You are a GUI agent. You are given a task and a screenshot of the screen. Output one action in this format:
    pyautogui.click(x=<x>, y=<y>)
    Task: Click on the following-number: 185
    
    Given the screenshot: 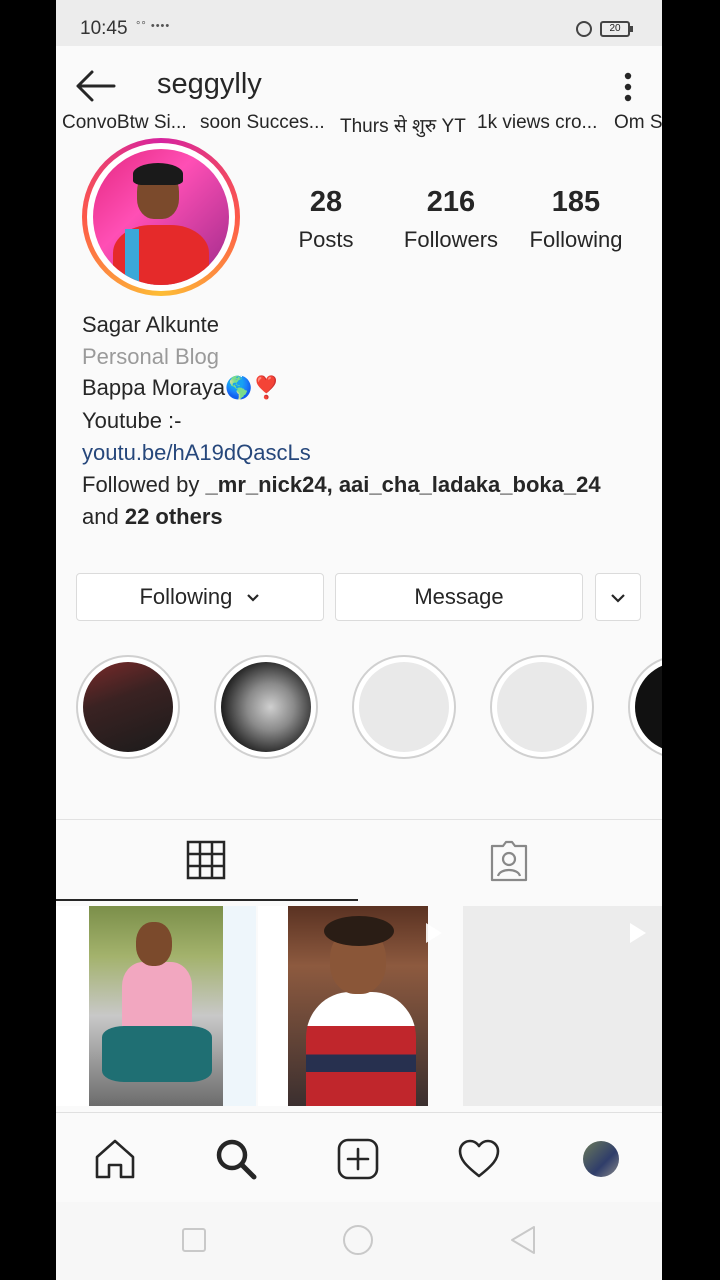 What is the action you would take?
    pyautogui.click(x=576, y=202)
    